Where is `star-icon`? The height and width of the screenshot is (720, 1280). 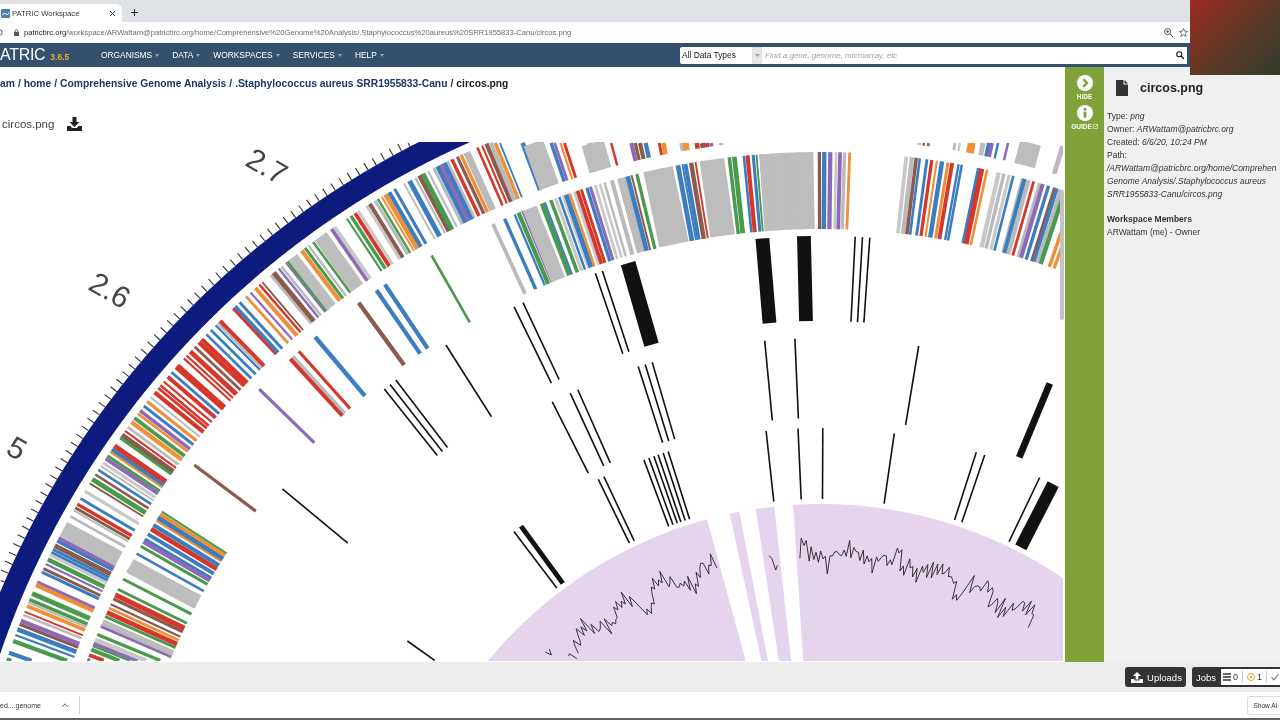 star-icon is located at coordinates (1183, 32).